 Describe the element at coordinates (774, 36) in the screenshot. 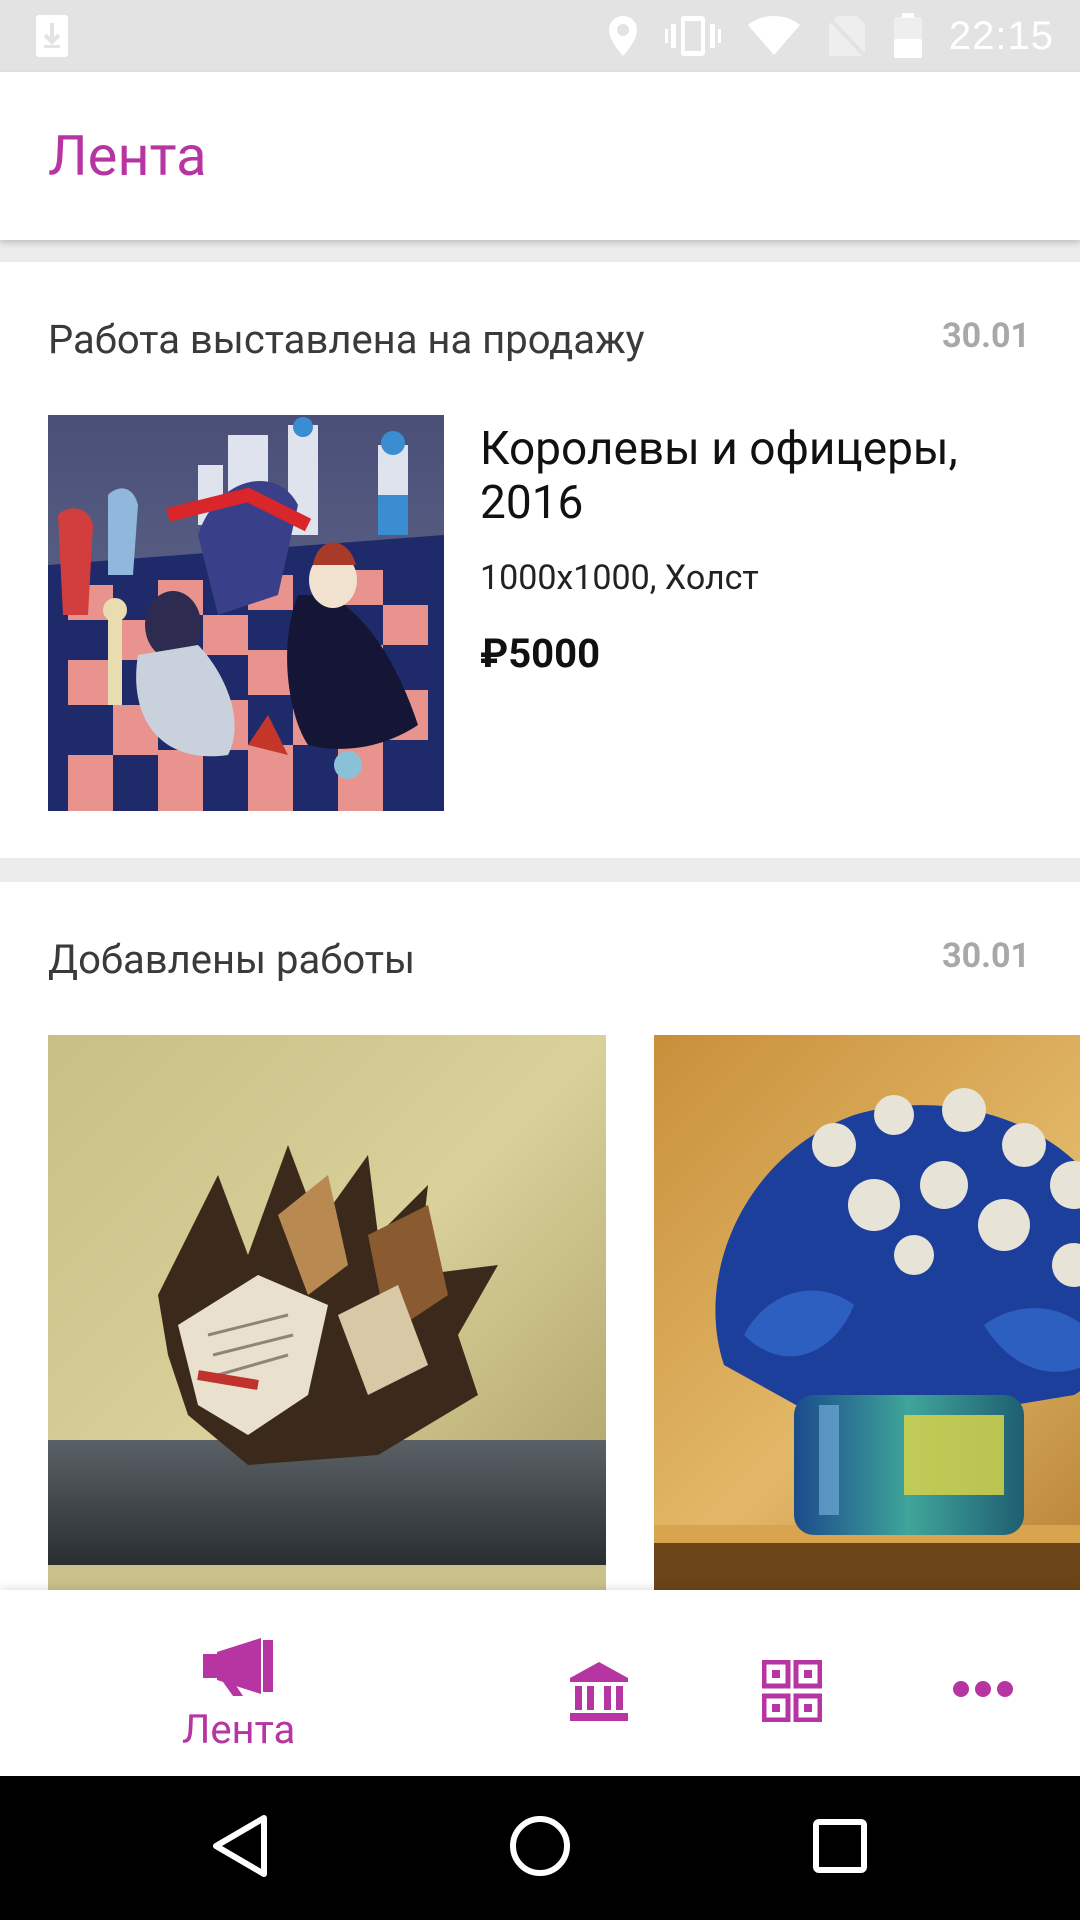

I see `wifi-icon` at that location.